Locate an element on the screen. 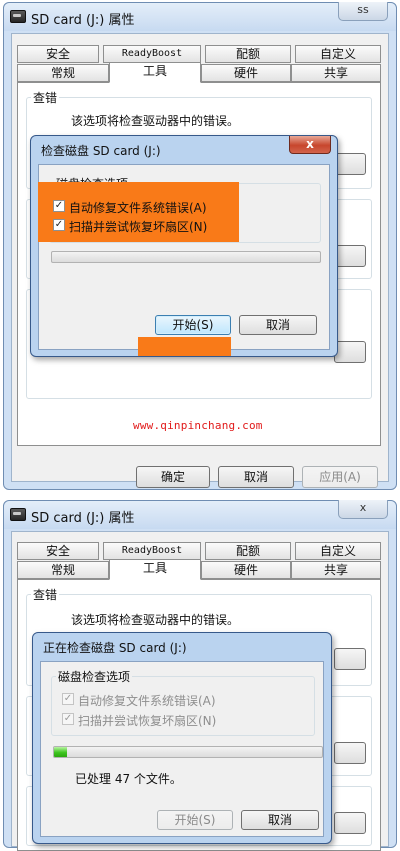  status-text: 已处理 47 个文件。 is located at coordinates (128, 779).